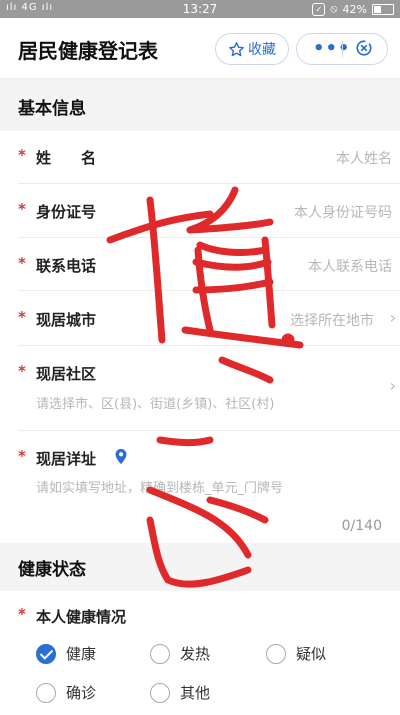 The image size is (400, 715). I want to click on section-basic-title: 基本信息, so click(52, 109).